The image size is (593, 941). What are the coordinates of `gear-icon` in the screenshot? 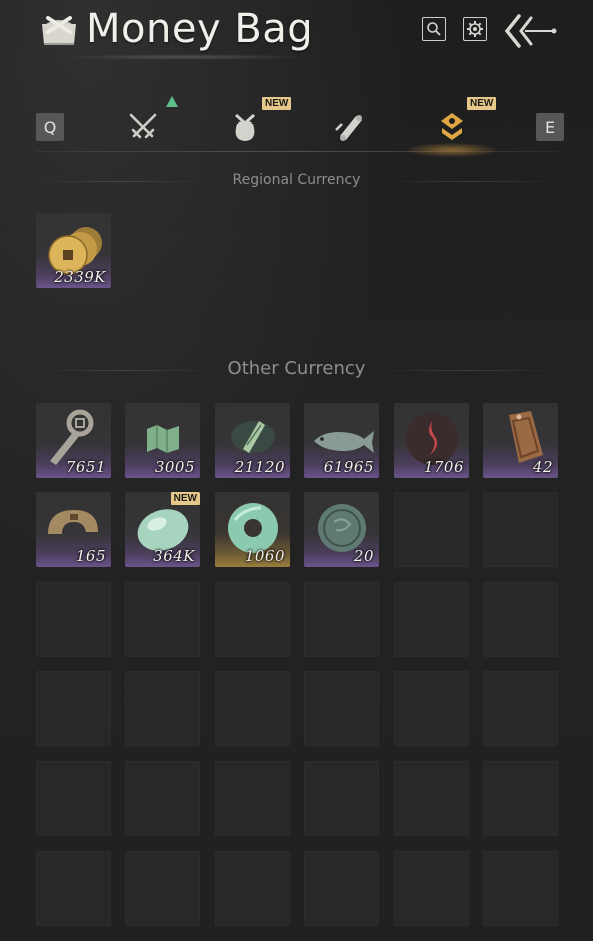 It's located at (475, 29).